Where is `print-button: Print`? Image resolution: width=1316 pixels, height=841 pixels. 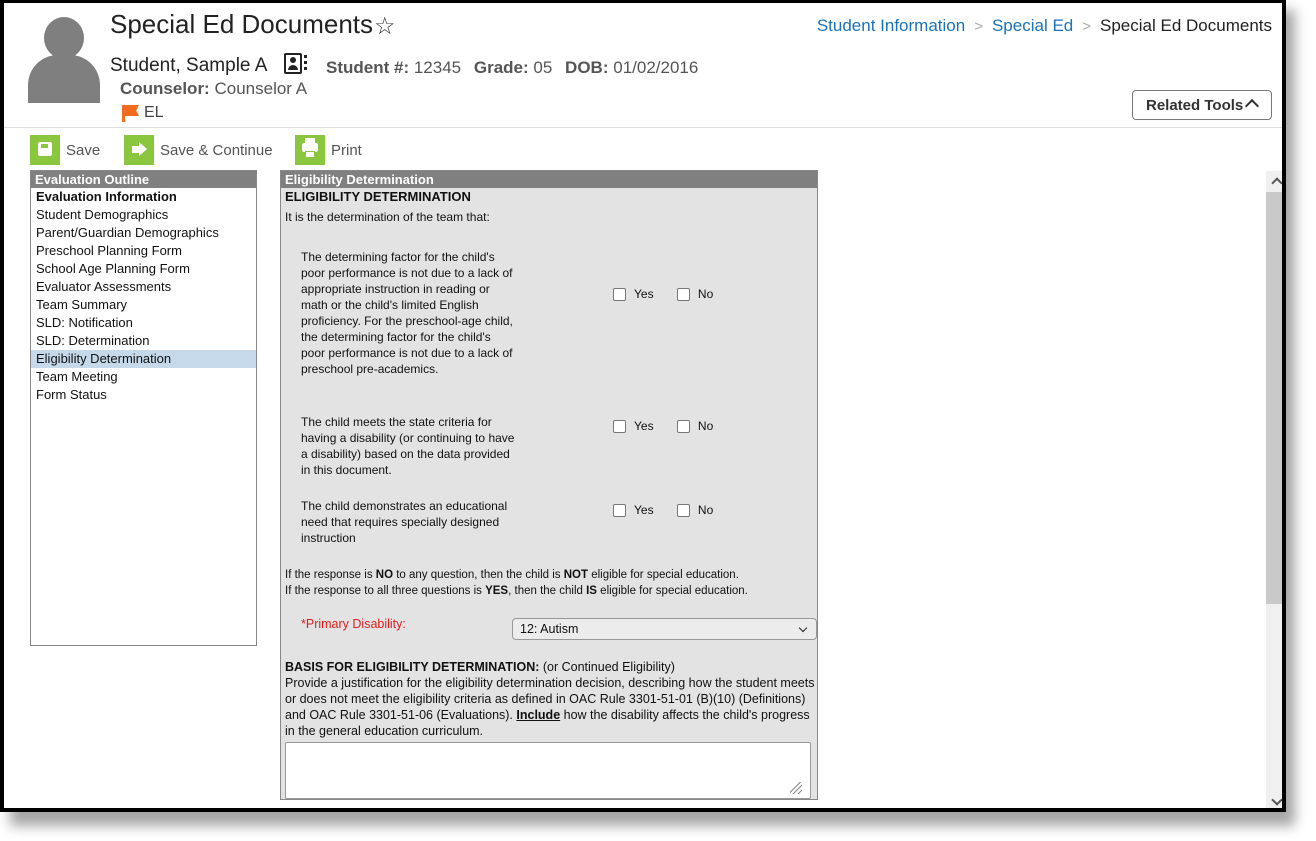
print-button: Print is located at coordinates (335, 150).